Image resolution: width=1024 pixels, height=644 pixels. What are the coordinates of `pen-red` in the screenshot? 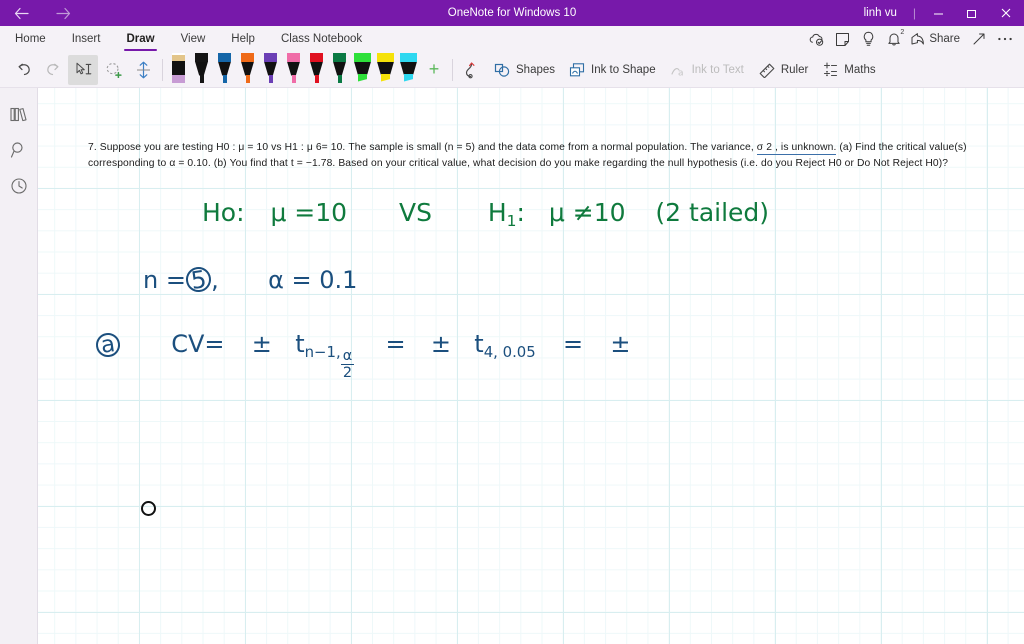 It's located at (316, 70).